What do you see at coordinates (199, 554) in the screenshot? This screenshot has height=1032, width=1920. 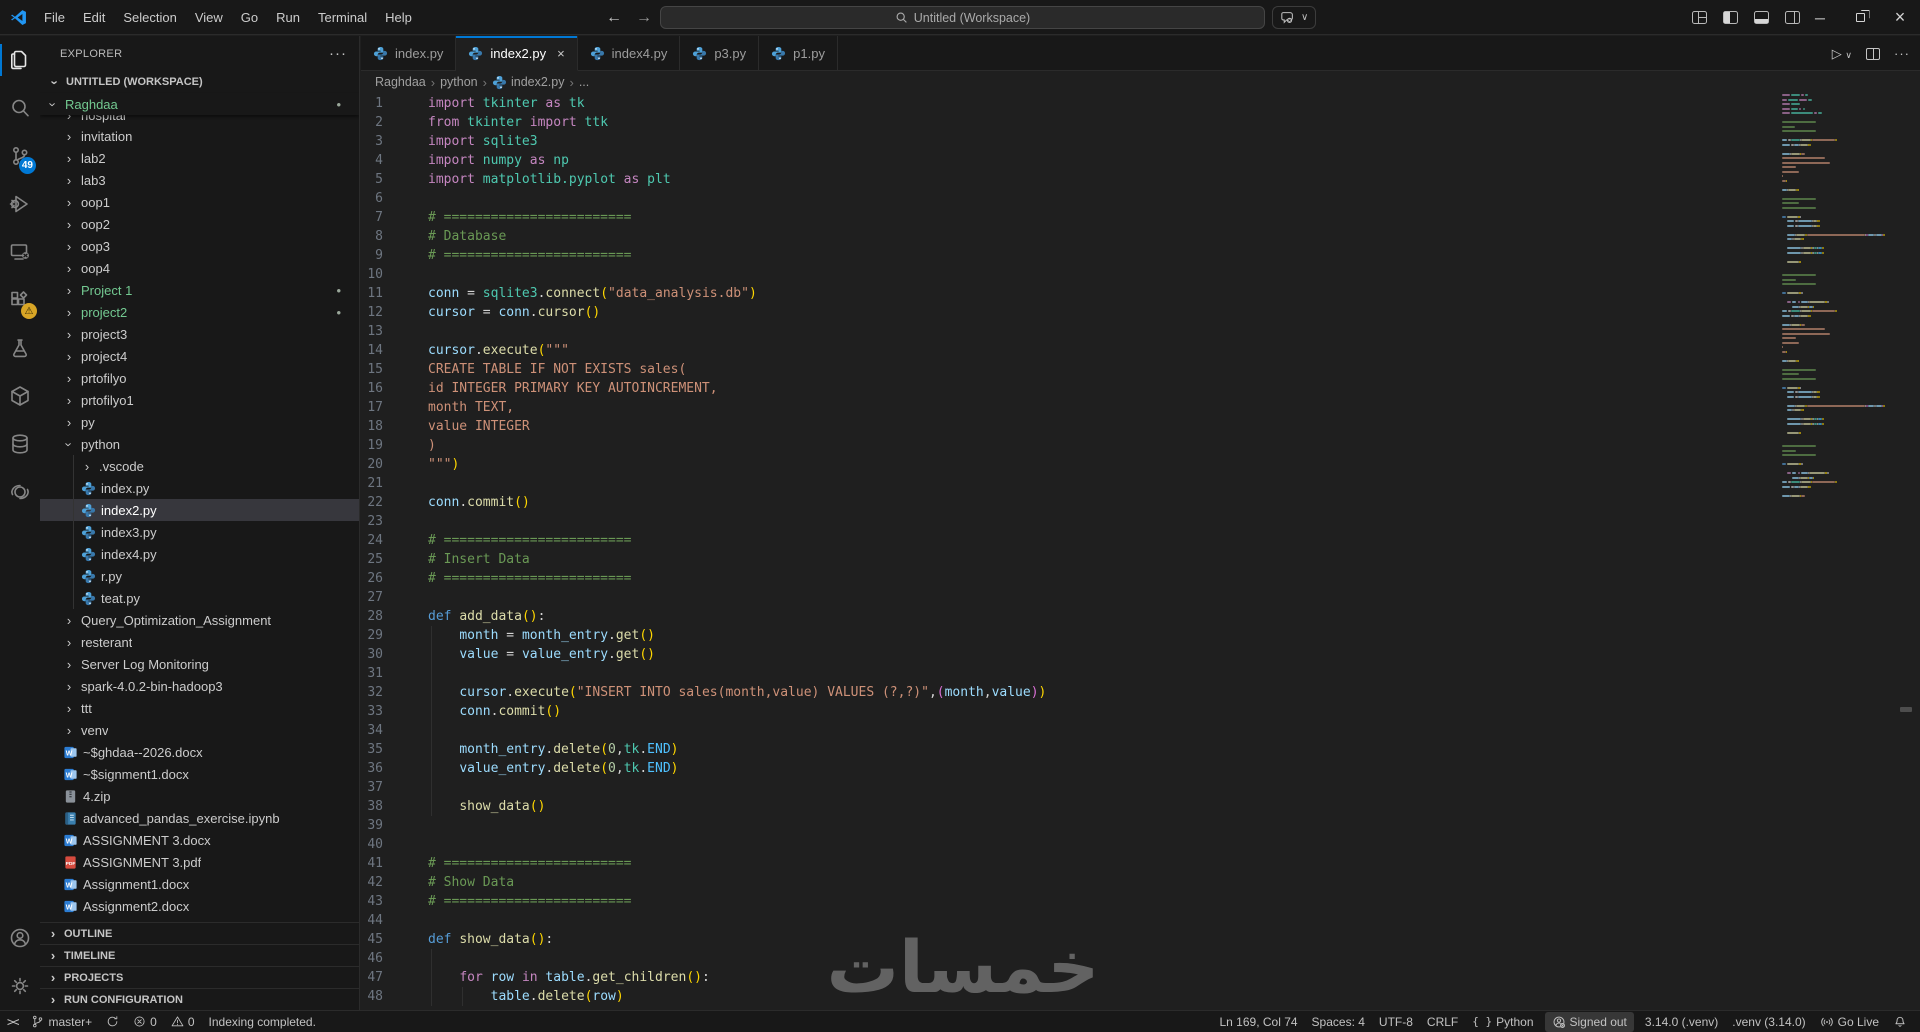 I see `tree-file-index4.py: index4.py` at bounding box center [199, 554].